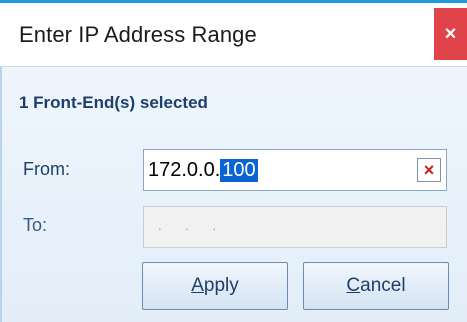 The image size is (467, 322). I want to click on clear-from-button: ×, so click(429, 170).